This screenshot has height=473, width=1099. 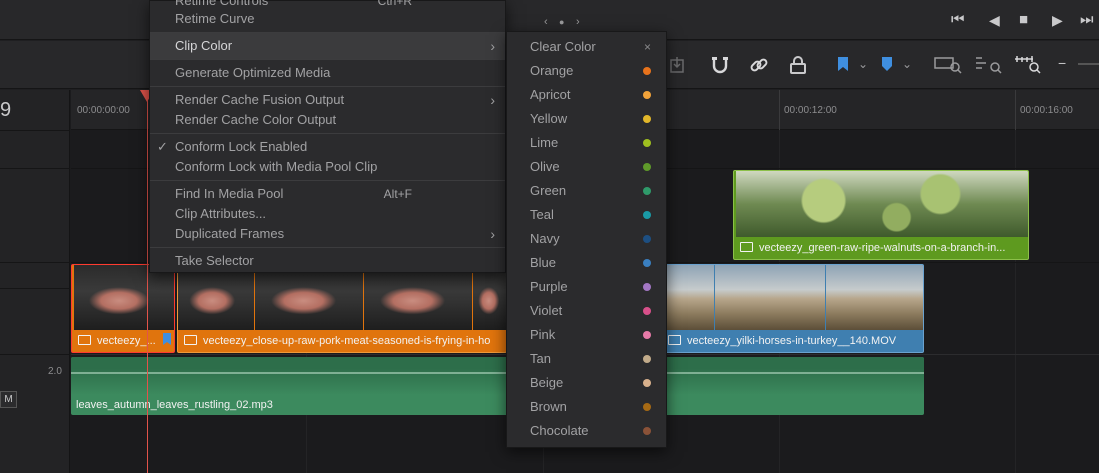 What do you see at coordinates (798, 65) in the screenshot?
I see `position-lock-icon` at bounding box center [798, 65].